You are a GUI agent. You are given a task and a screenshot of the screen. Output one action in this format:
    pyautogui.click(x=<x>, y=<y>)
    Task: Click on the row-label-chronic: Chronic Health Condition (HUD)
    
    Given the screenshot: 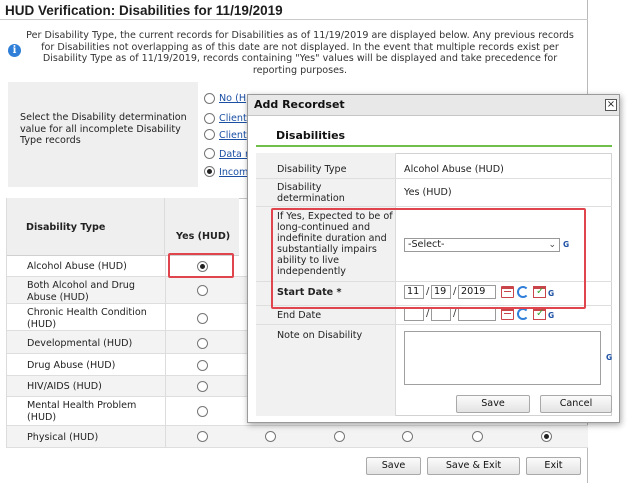 What is the action you would take?
    pyautogui.click(x=87, y=318)
    